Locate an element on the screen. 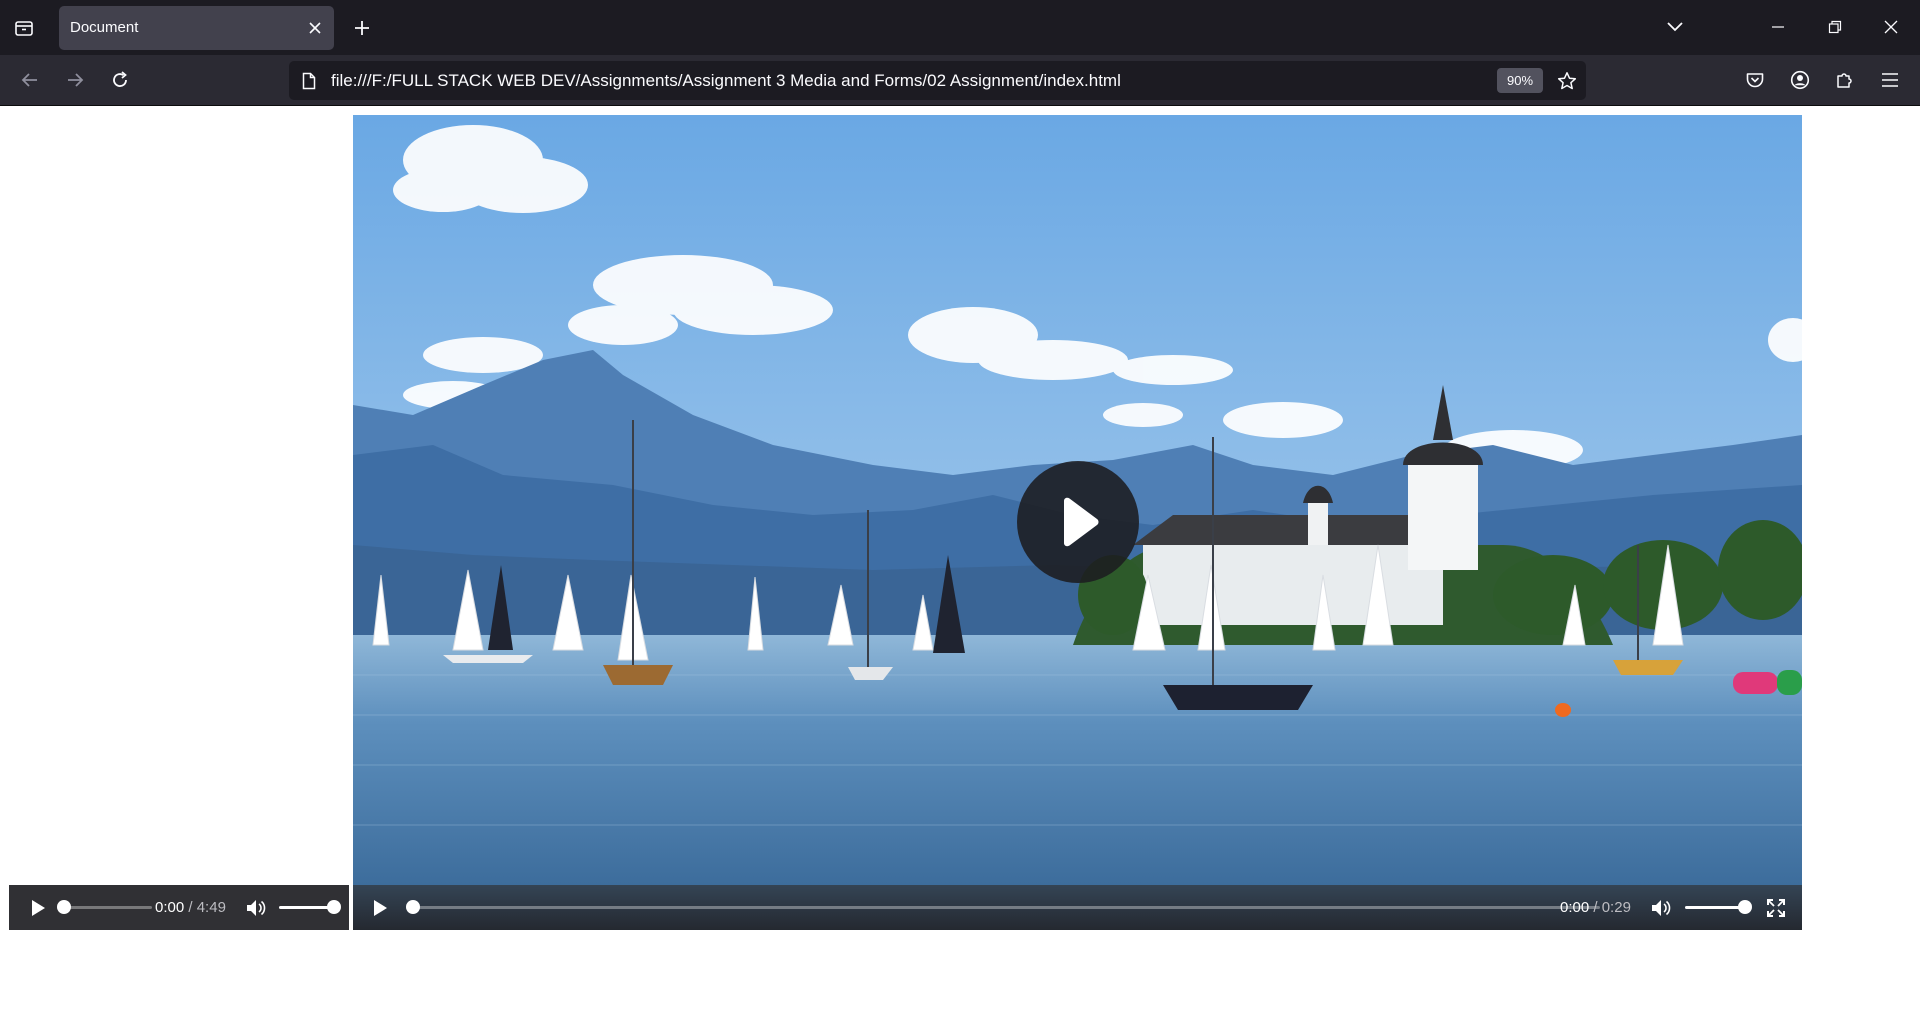  audio-player: 0:00 / 4:49 is located at coordinates (179, 907).